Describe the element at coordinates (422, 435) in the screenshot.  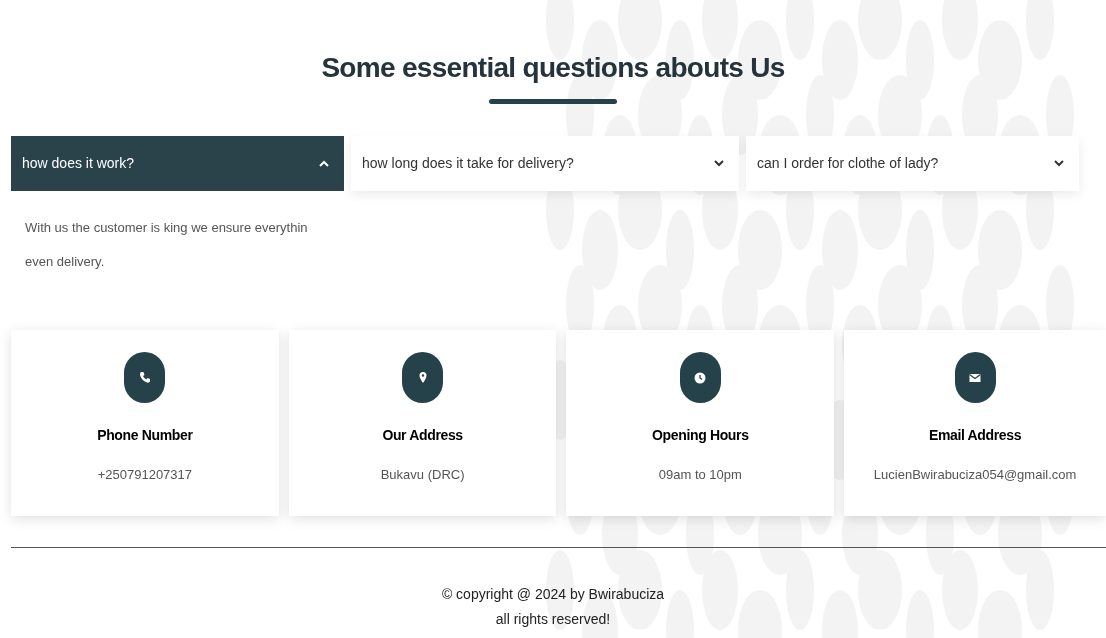
I see `card-title: Our Address` at that location.